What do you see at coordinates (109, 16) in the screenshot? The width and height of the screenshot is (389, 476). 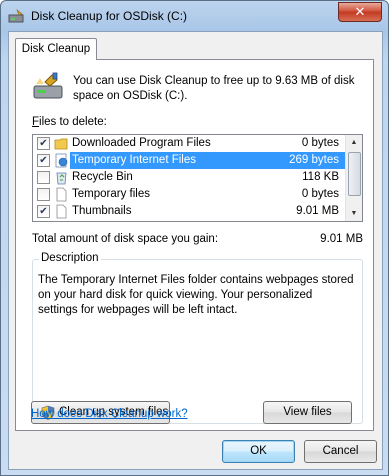 I see `window-title: Disk Cleanup for OSDisk (C:)` at bounding box center [109, 16].